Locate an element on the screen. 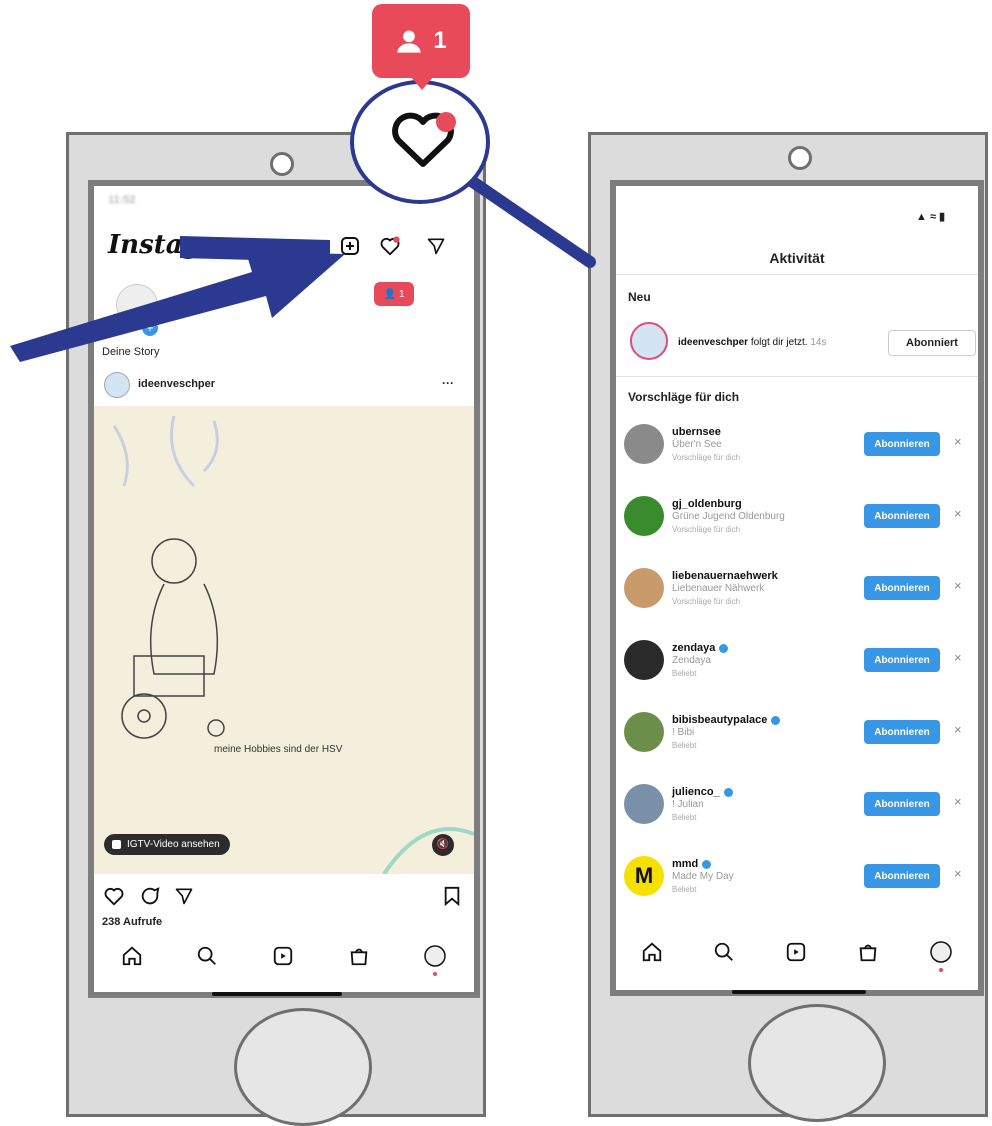 This screenshot has width=992, height=1126. magnifier-circle is located at coordinates (420, 142).